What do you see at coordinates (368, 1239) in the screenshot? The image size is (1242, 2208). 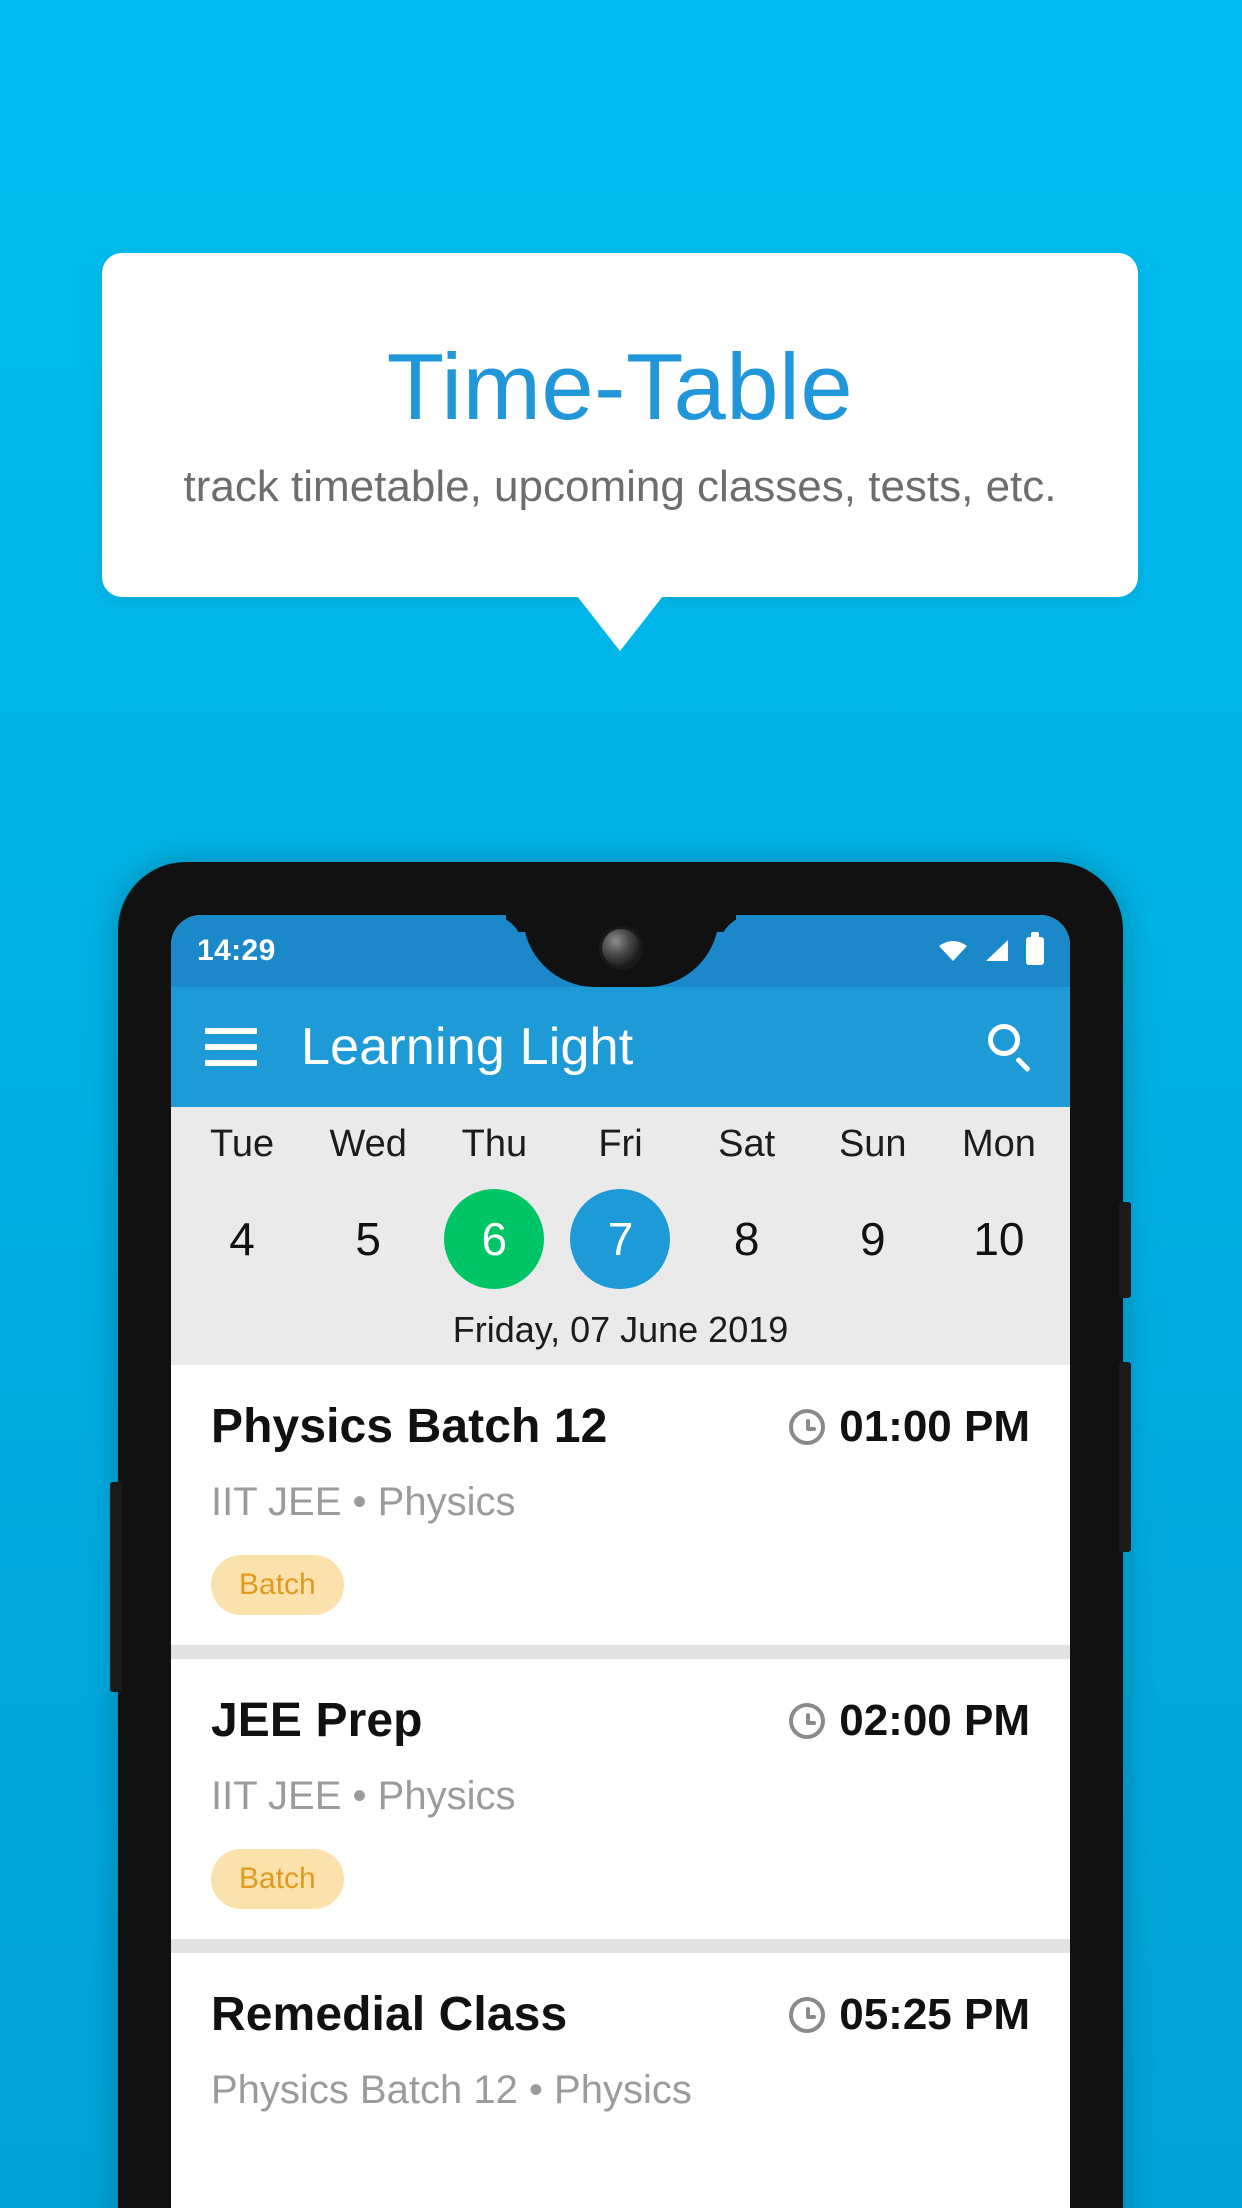 I see `day-number: 5` at bounding box center [368, 1239].